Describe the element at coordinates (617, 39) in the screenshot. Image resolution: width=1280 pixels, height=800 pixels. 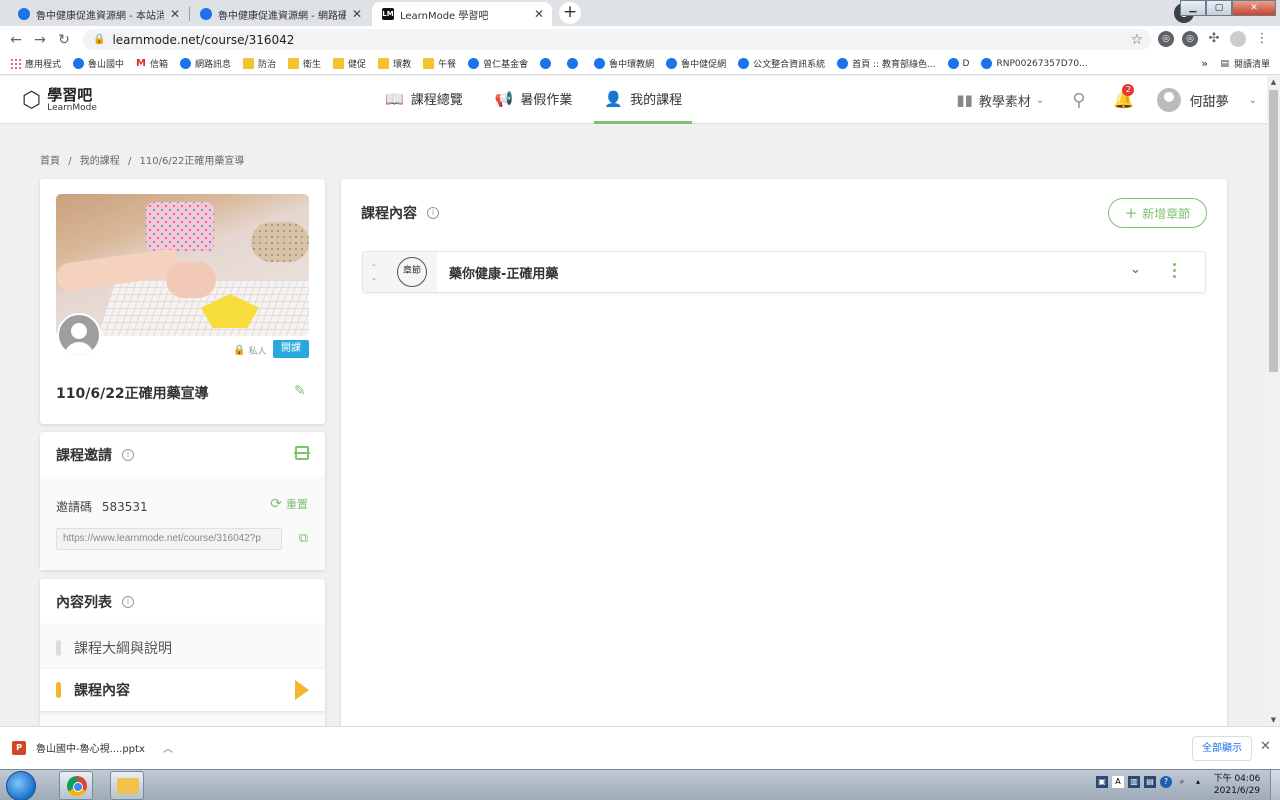
I see `url-input: 🔒 learnmode.net/course/316042 ☆` at that location.